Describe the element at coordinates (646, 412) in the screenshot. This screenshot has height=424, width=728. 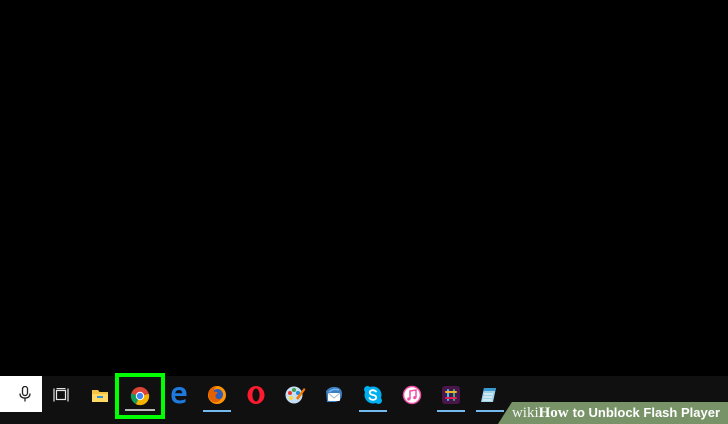
I see `watermark-title: to Unblock Flash Player` at that location.